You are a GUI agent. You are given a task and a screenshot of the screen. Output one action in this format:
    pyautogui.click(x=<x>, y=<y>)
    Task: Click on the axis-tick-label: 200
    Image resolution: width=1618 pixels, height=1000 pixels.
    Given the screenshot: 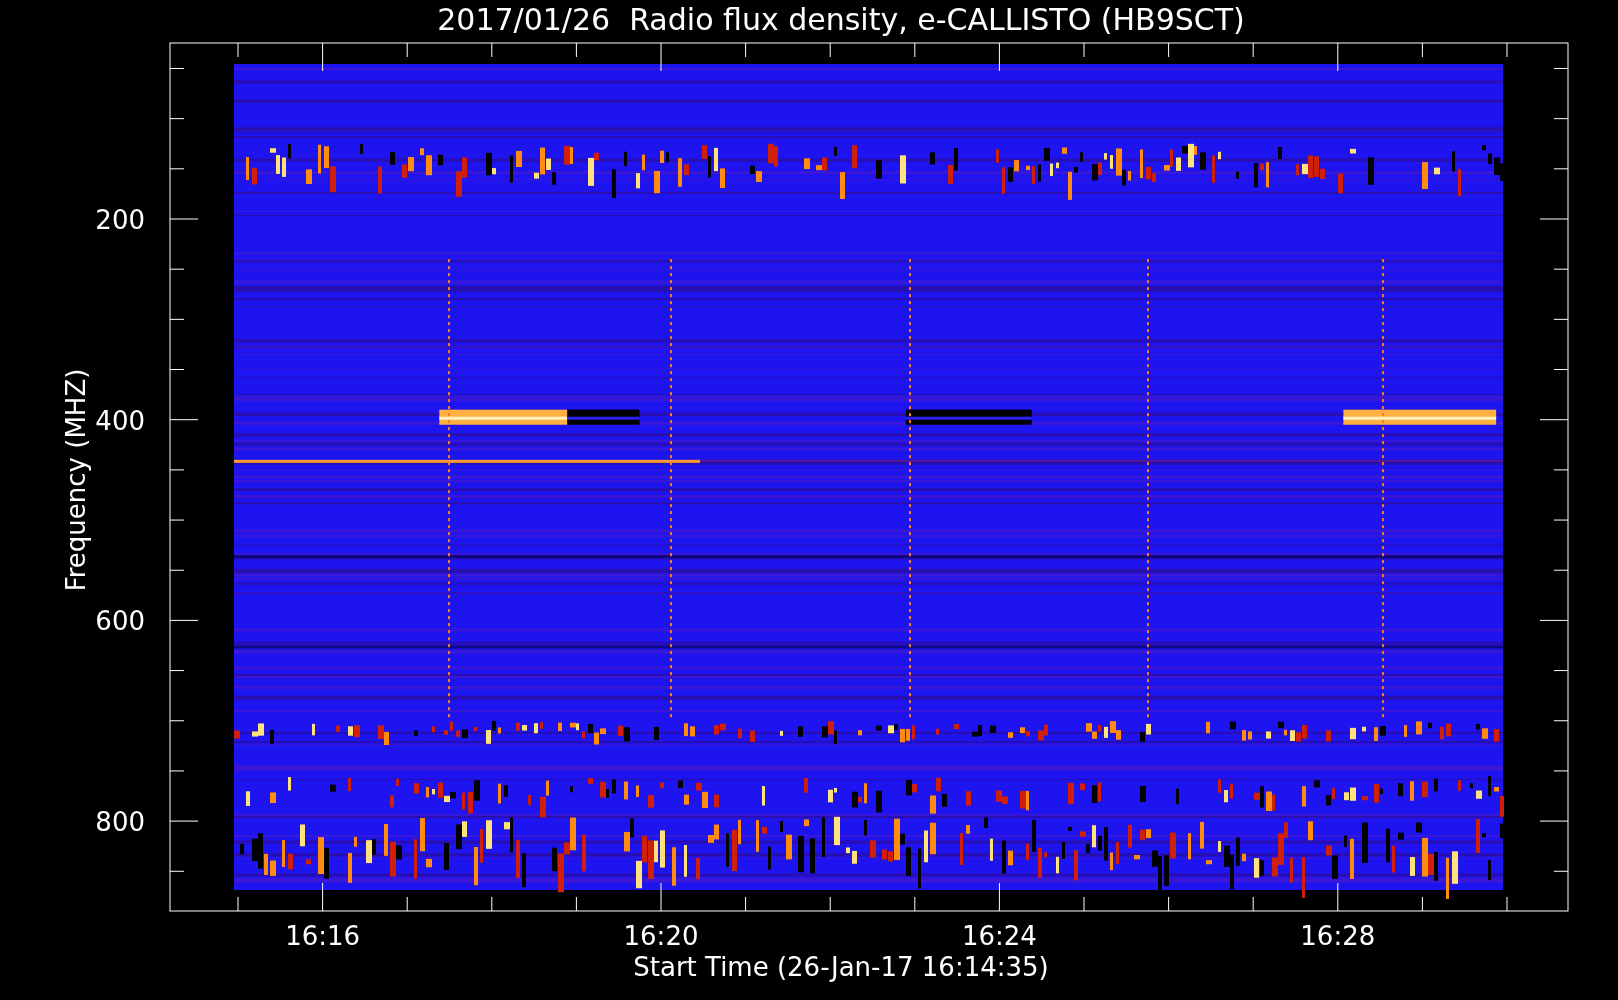 What is the action you would take?
    pyautogui.click(x=120, y=220)
    